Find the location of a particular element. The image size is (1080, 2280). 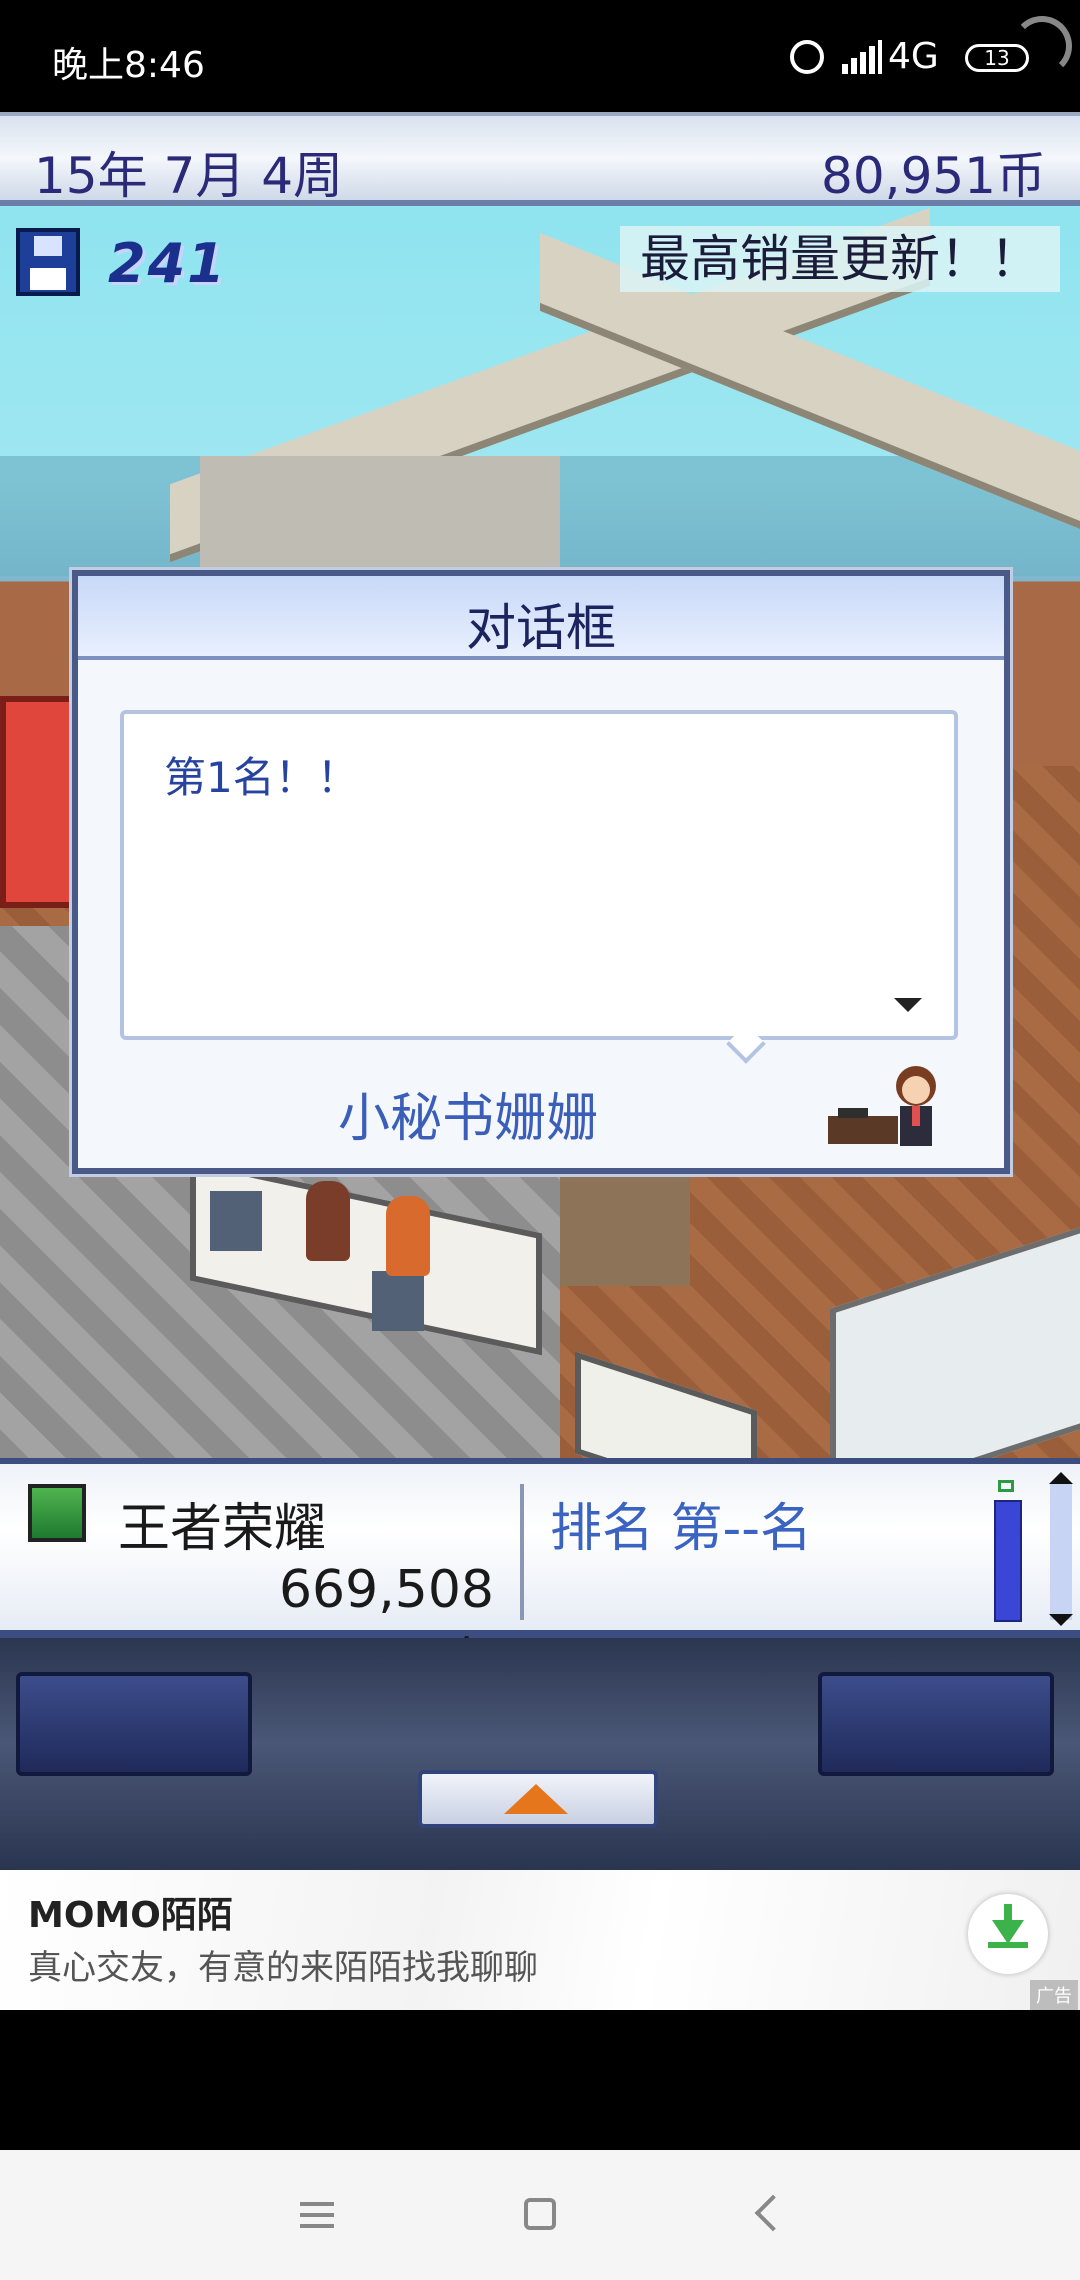

game-rank: 排名 第--名 is located at coordinates (681, 1529).